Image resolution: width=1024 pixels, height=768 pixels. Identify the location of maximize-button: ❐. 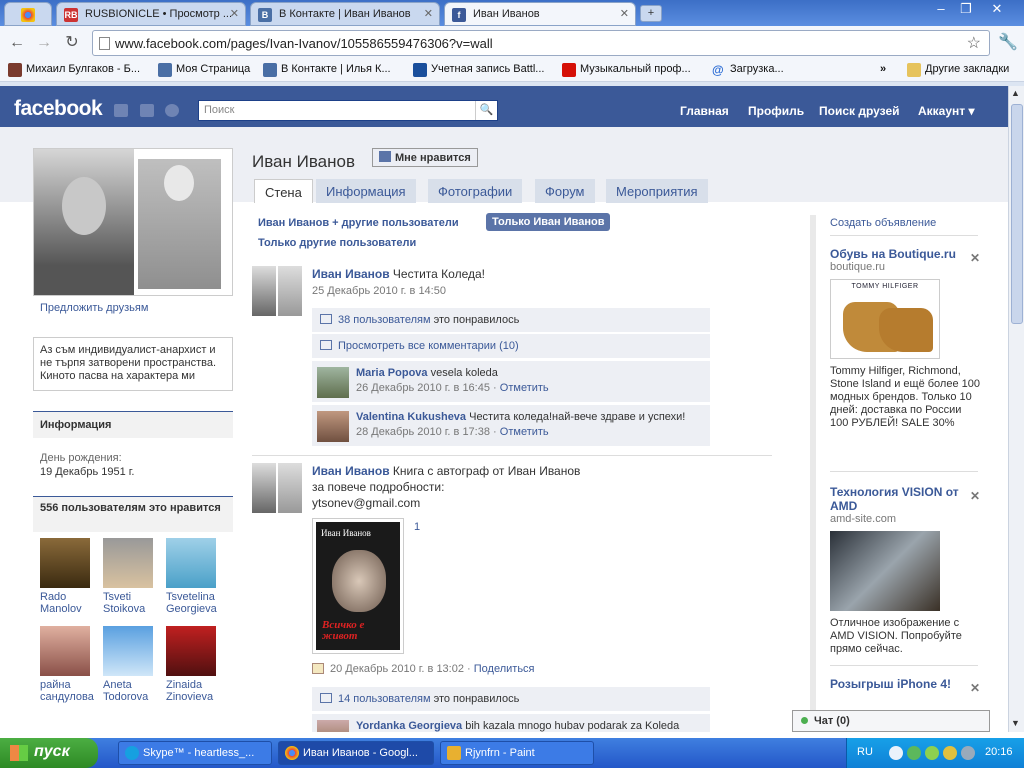
(966, 10).